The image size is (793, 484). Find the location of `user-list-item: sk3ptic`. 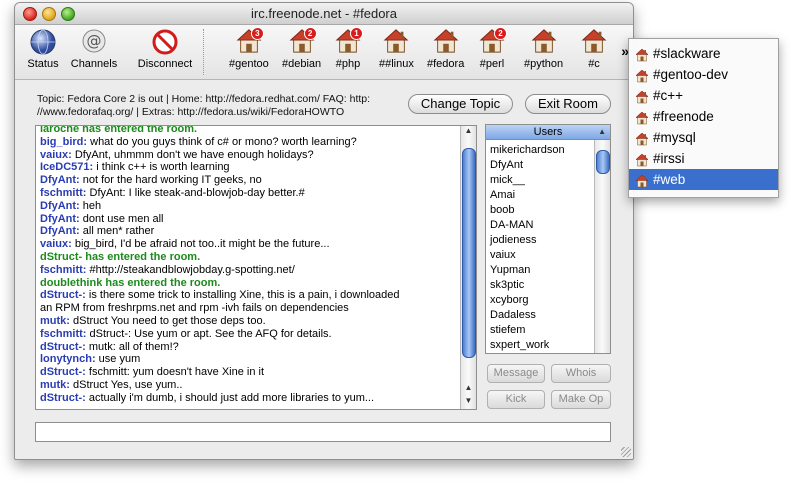

user-list-item: sk3ptic is located at coordinates (527, 285).